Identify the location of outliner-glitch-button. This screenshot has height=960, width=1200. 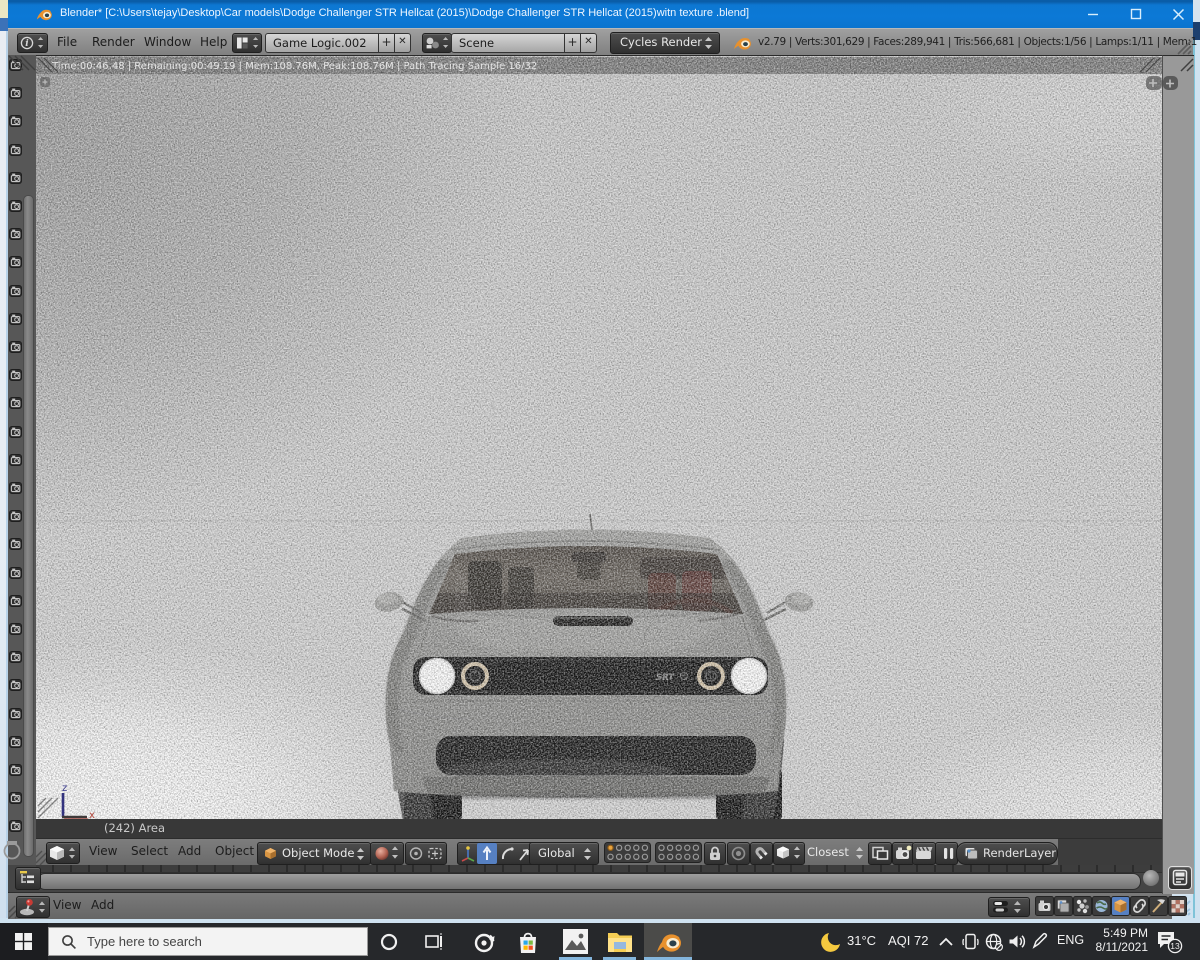
(28, 878).